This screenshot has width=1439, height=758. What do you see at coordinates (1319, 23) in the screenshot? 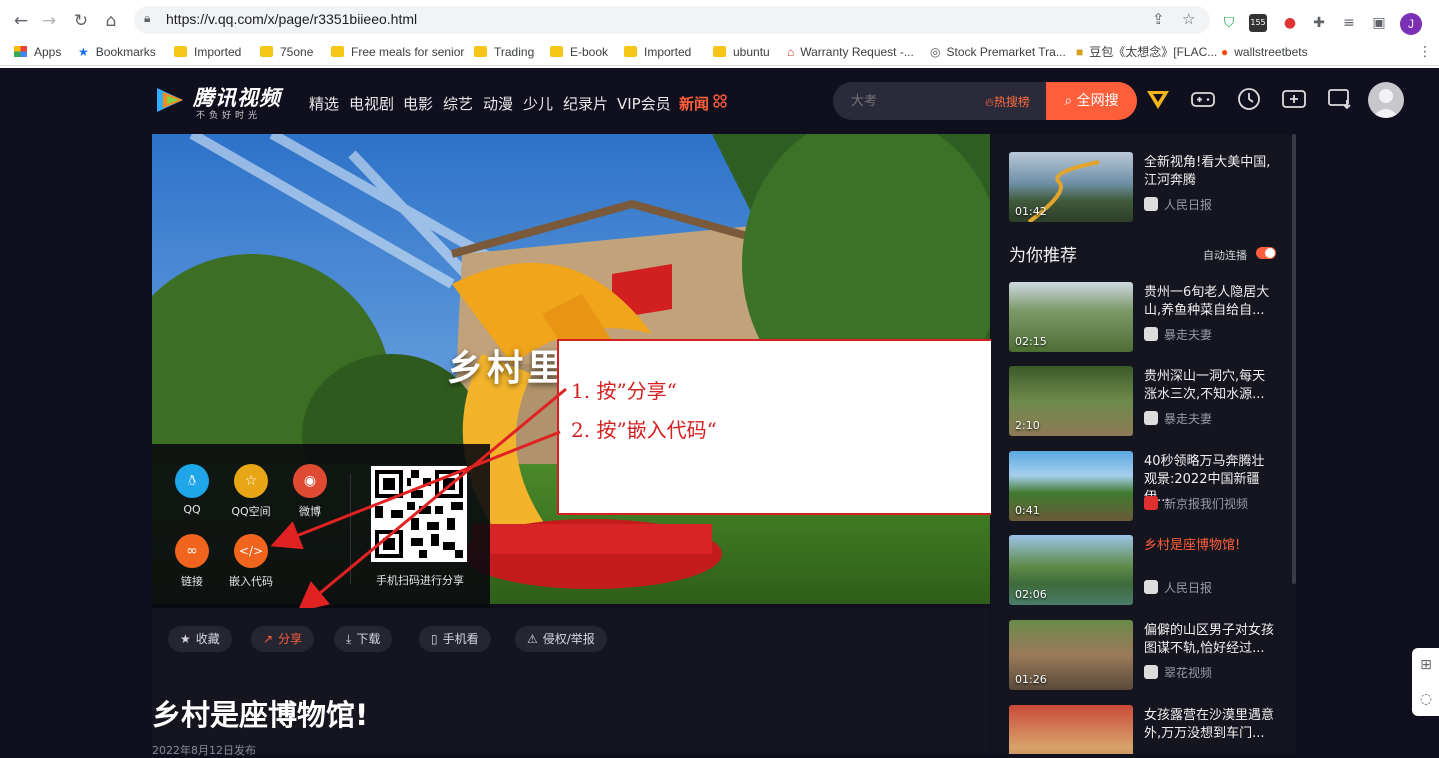
I see `extensions-puzzle-icon: ✚` at bounding box center [1319, 23].